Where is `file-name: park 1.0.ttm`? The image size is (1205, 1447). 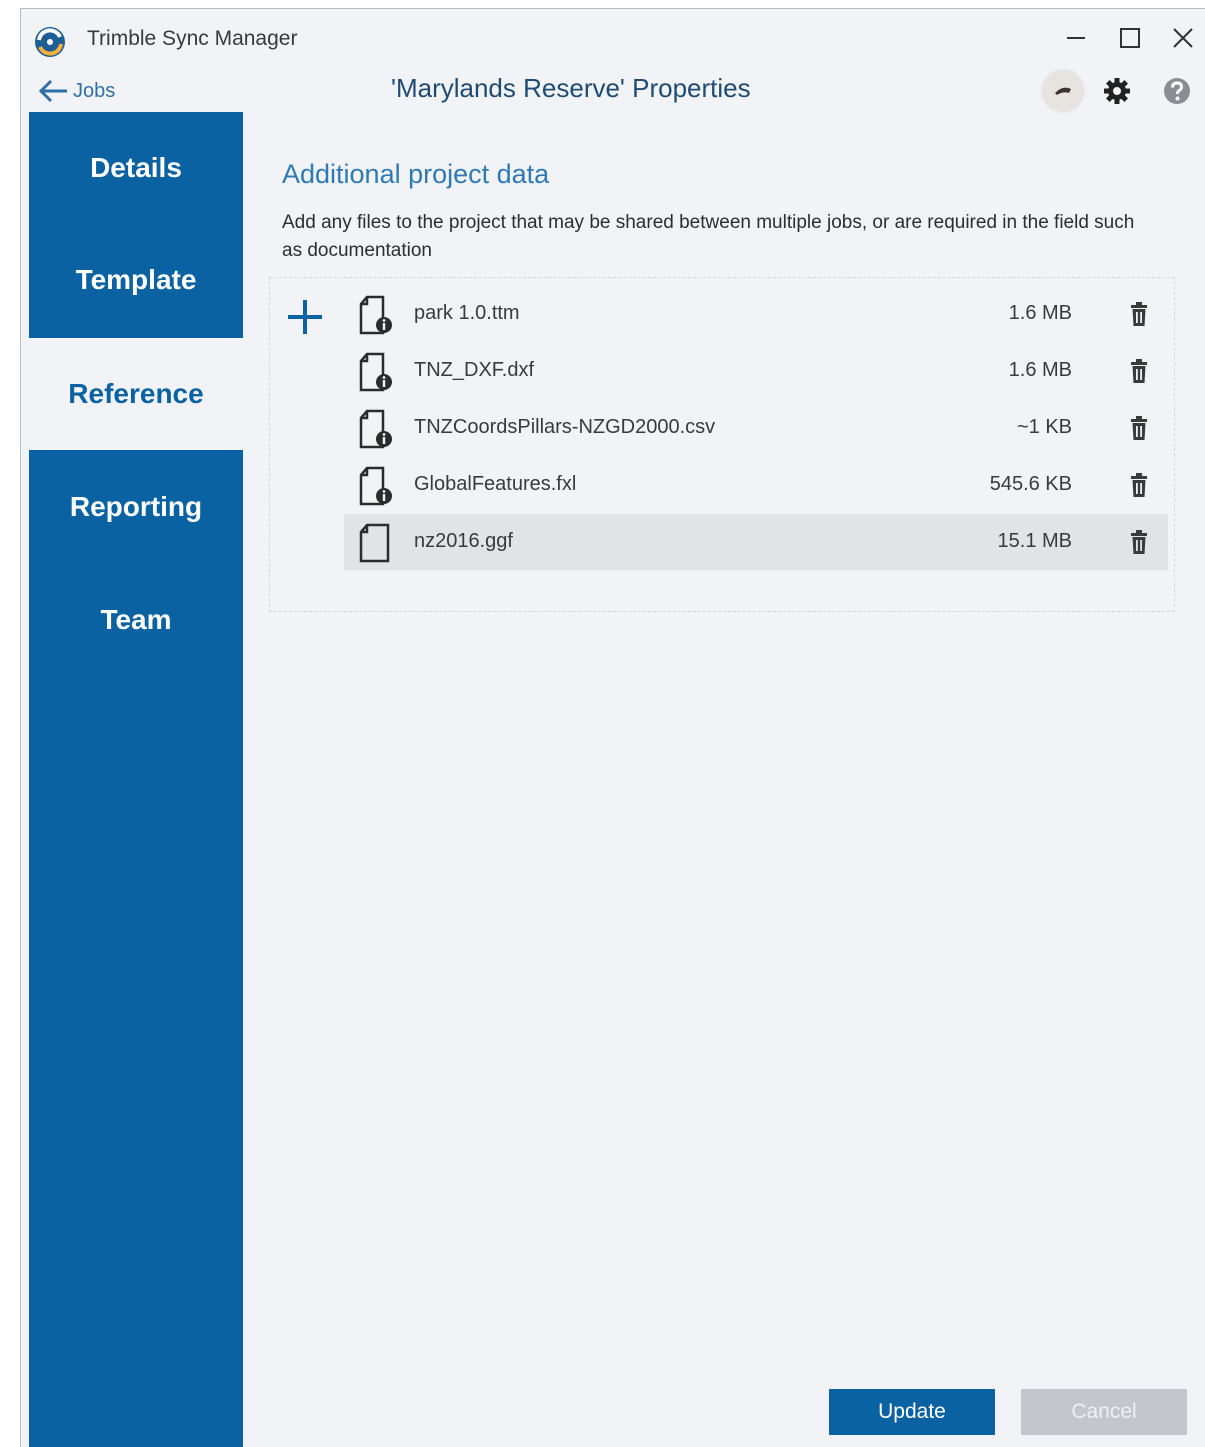
file-name: park 1.0.ttm is located at coordinates (467, 313).